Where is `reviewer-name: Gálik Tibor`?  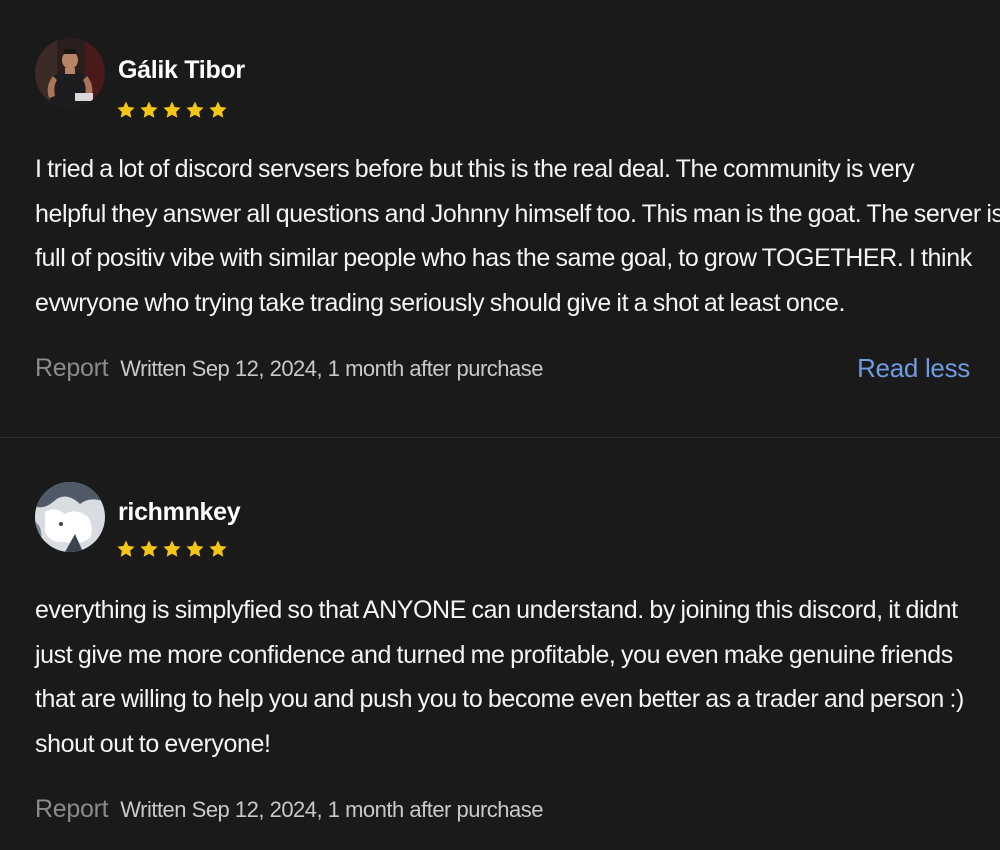
reviewer-name: Gálik Tibor is located at coordinates (181, 70).